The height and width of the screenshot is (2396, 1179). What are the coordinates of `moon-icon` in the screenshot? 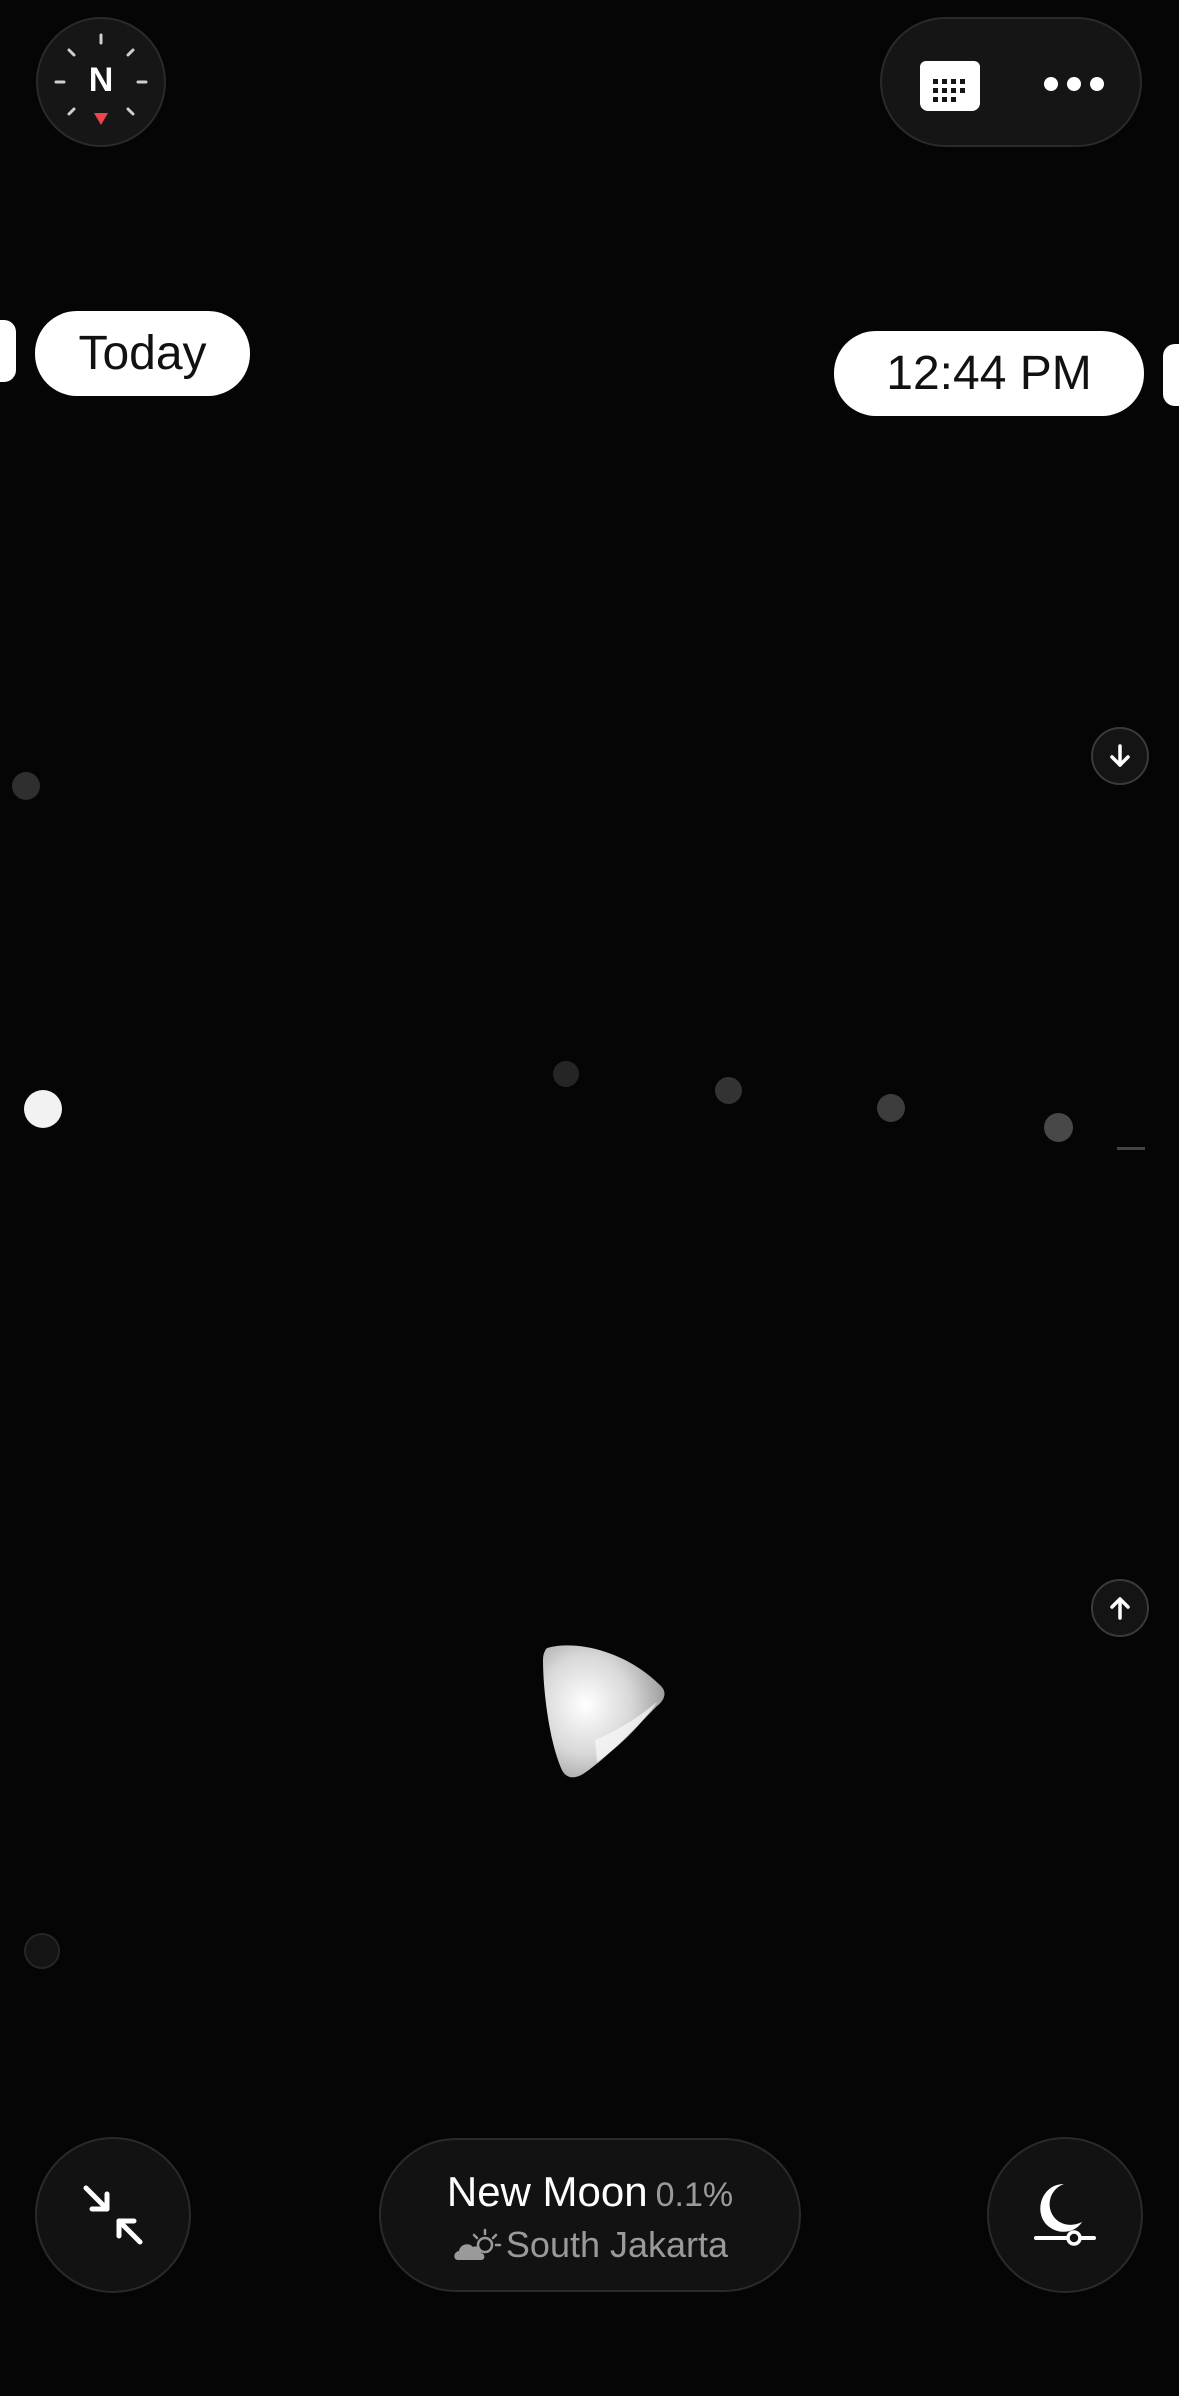 It's located at (602, 1710).